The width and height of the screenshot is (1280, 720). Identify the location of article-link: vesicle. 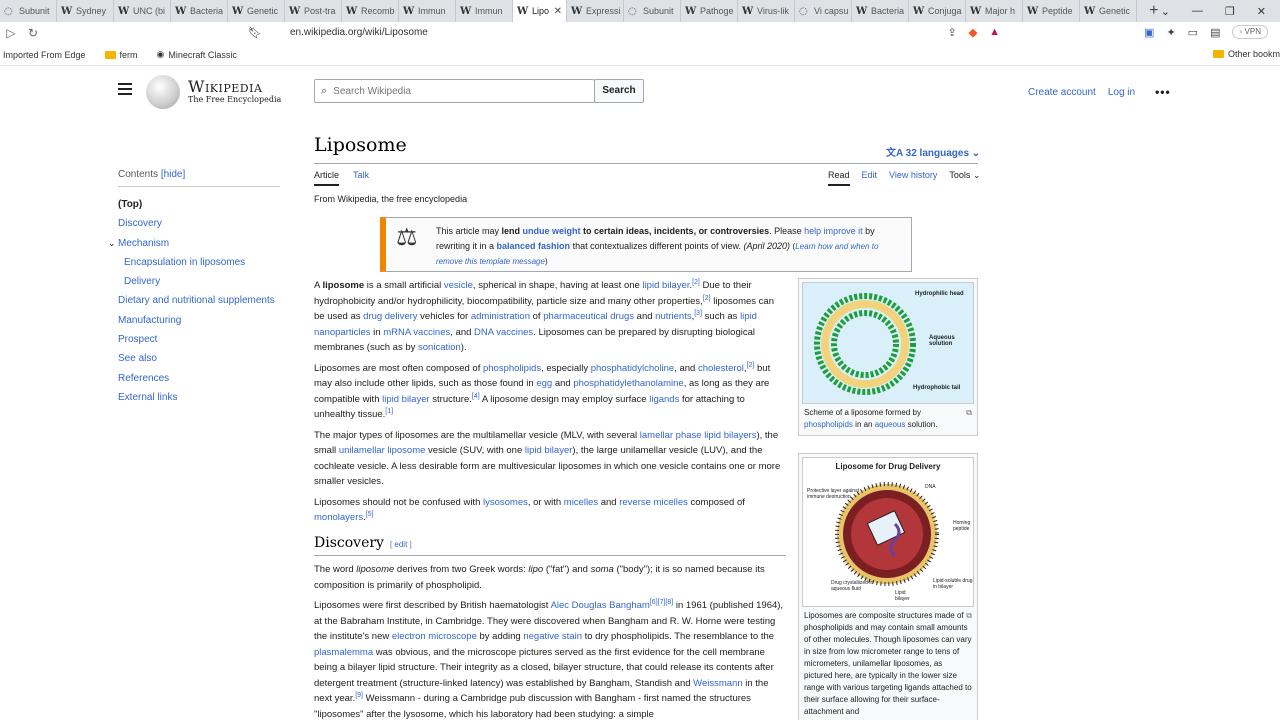
(458, 285).